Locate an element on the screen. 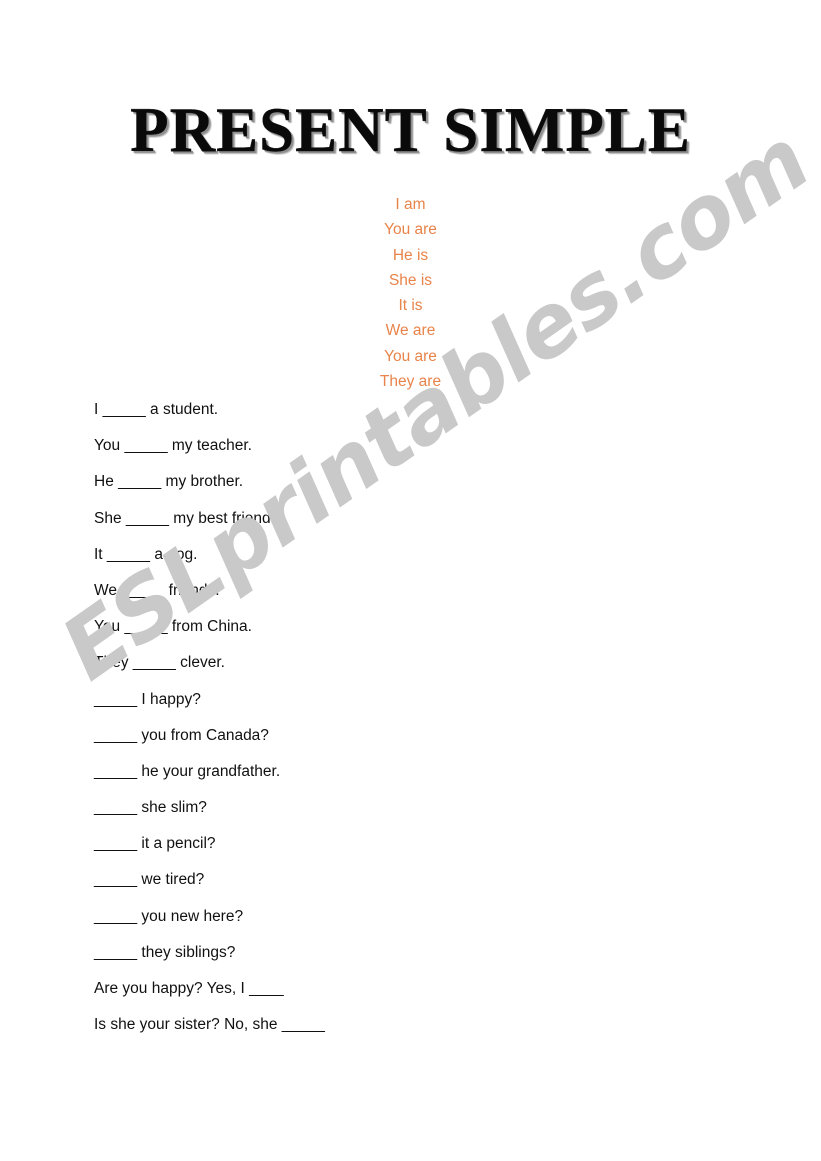 This screenshot has height=1161, width=821. verb-line: She is is located at coordinates (410, 280).